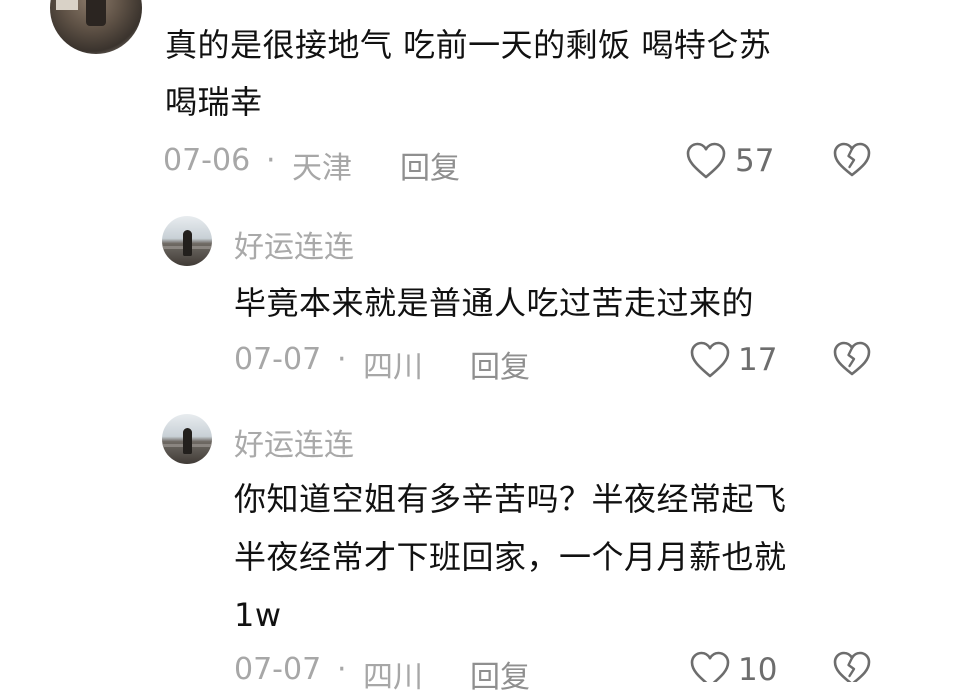 The image size is (962, 696). I want to click on avatar-image-window, so click(67, 5).